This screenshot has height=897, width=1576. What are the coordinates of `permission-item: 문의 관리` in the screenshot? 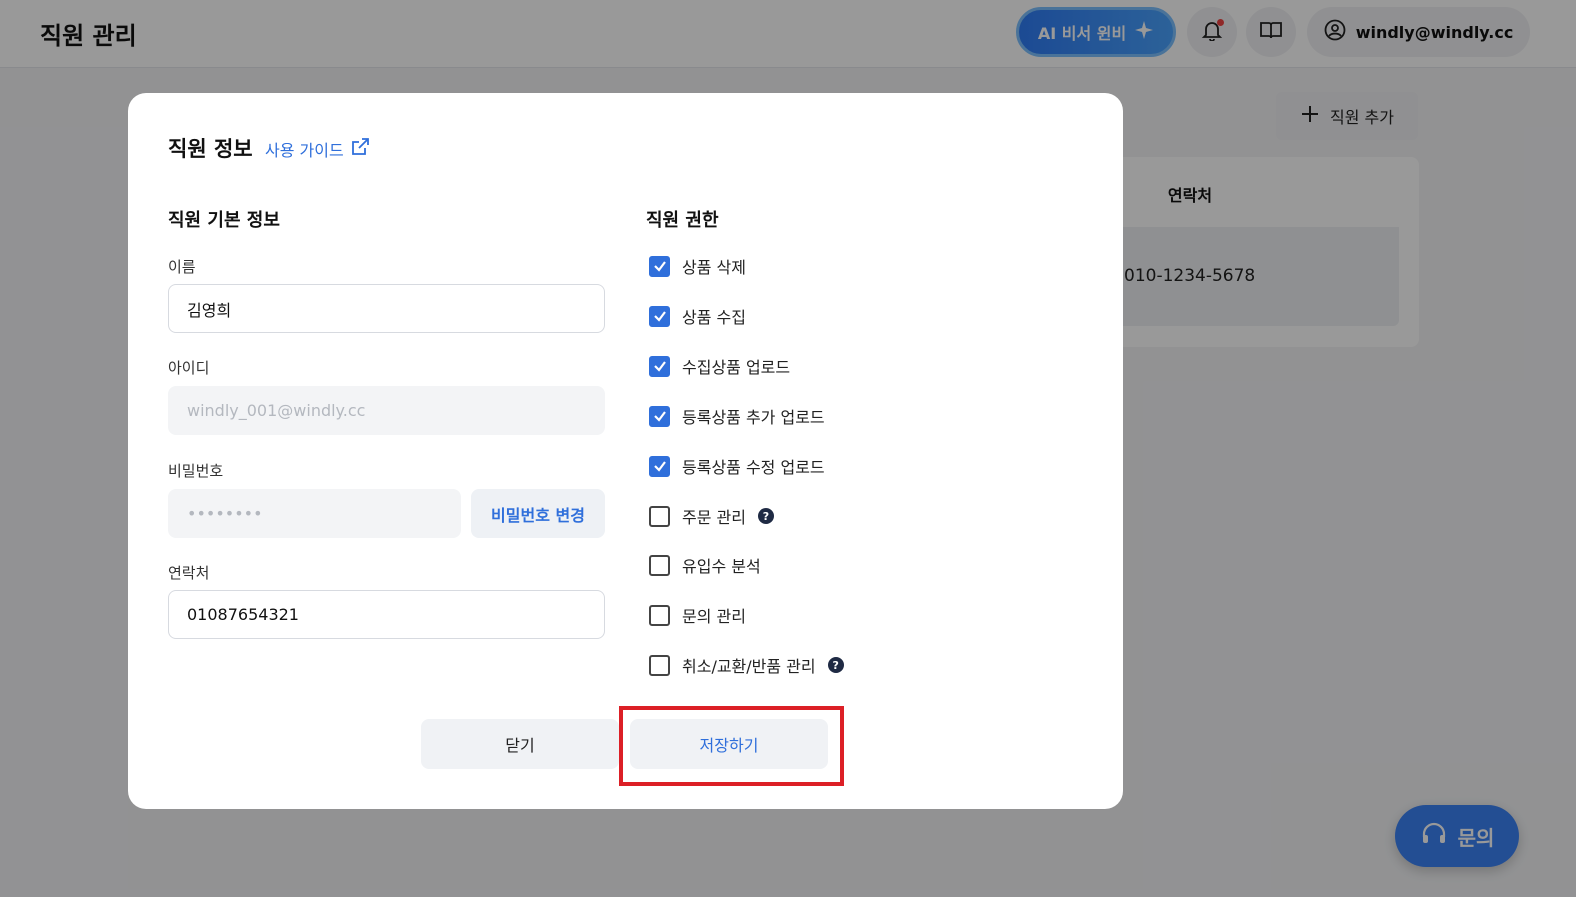 It's located at (697, 615).